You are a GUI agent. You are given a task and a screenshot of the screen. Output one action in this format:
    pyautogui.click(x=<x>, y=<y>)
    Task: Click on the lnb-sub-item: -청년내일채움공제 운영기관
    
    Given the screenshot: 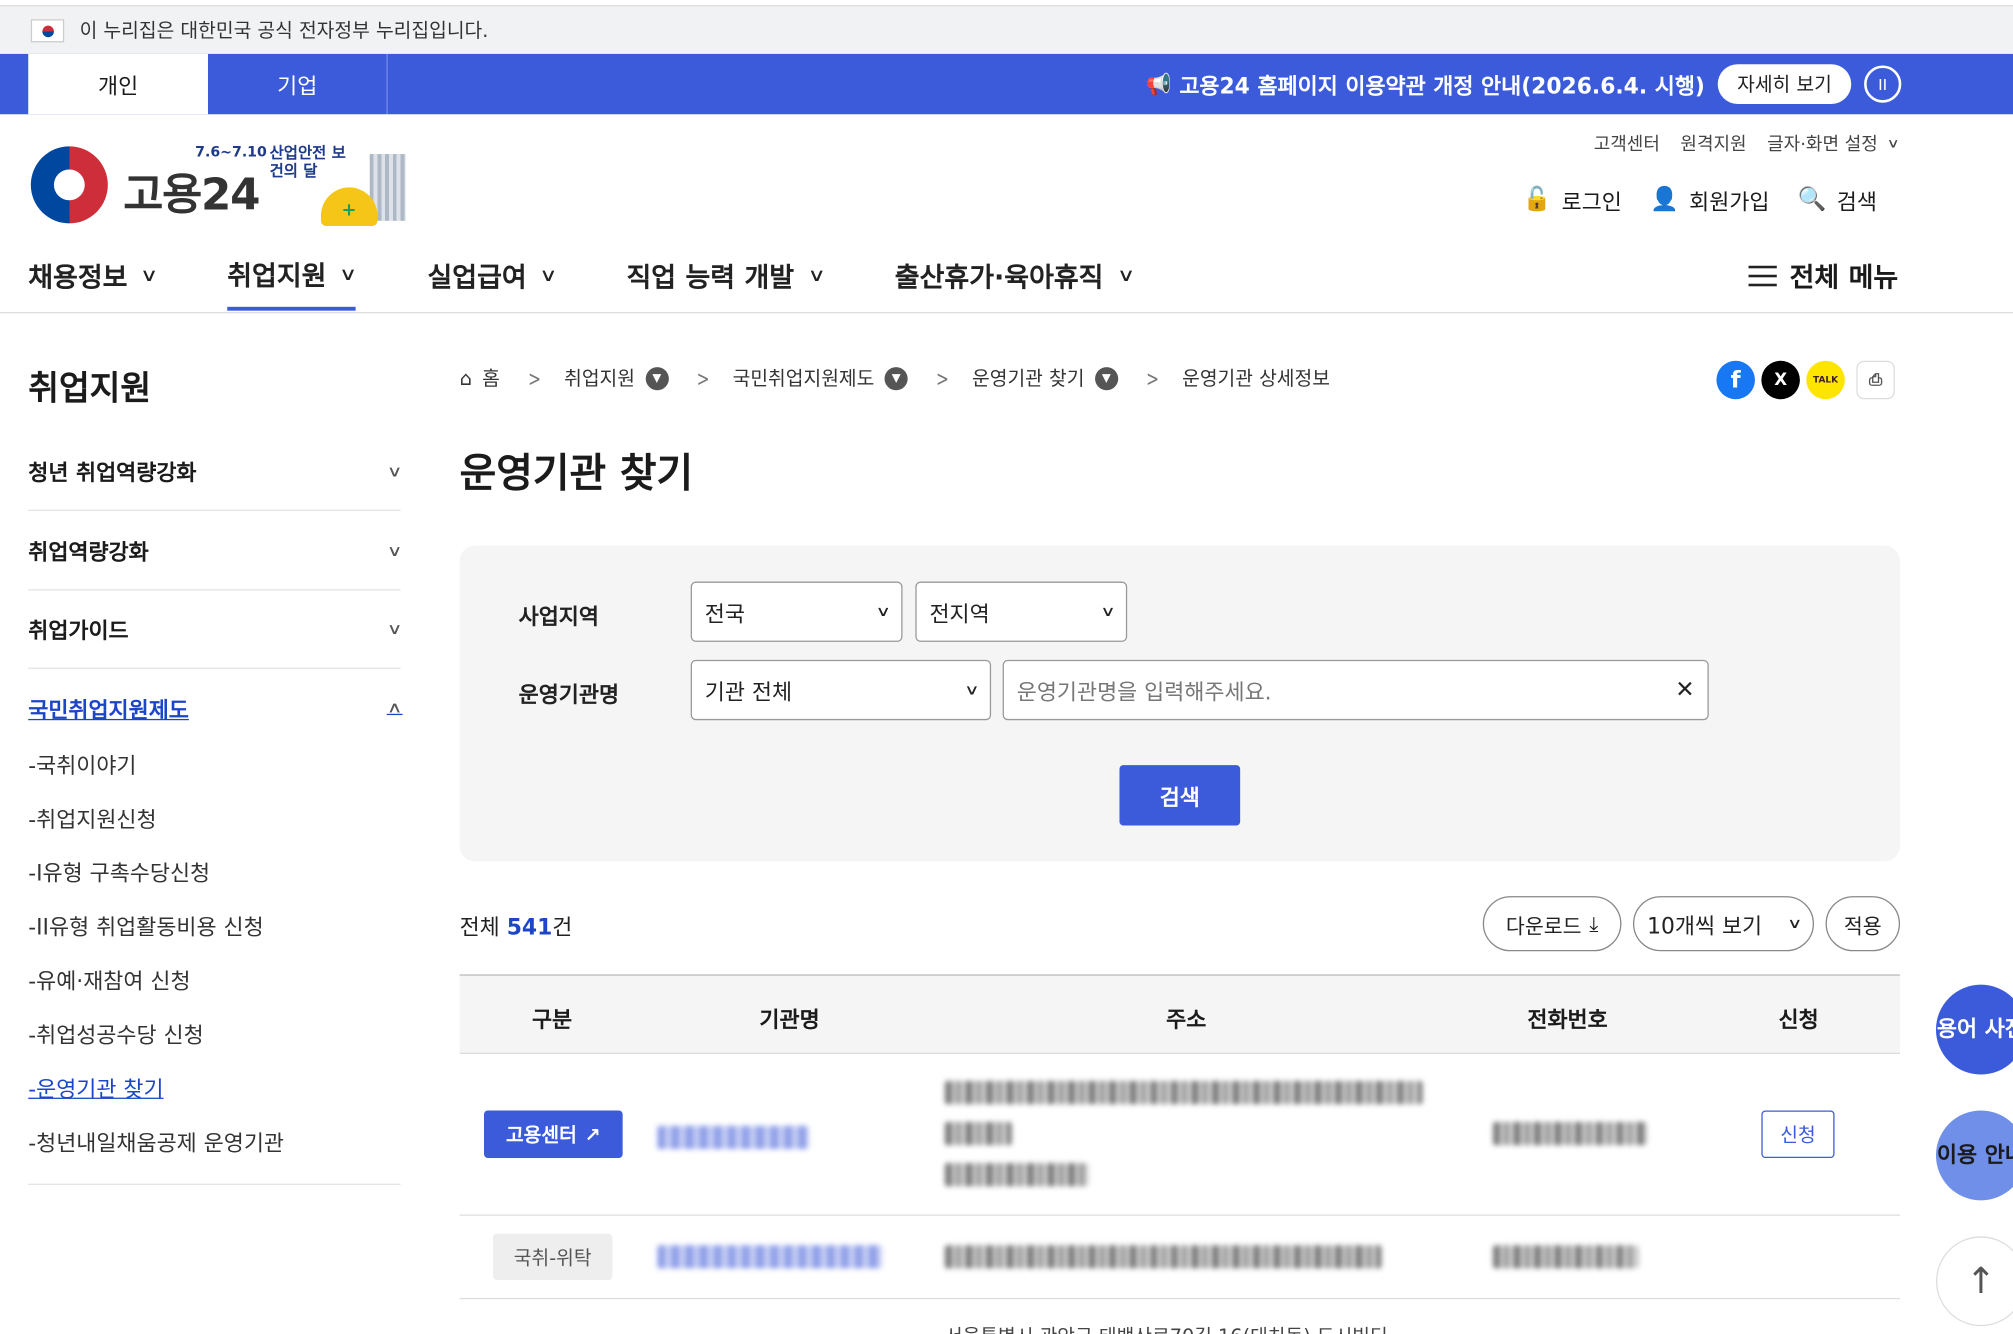 What is the action you would take?
    pyautogui.click(x=156, y=1141)
    